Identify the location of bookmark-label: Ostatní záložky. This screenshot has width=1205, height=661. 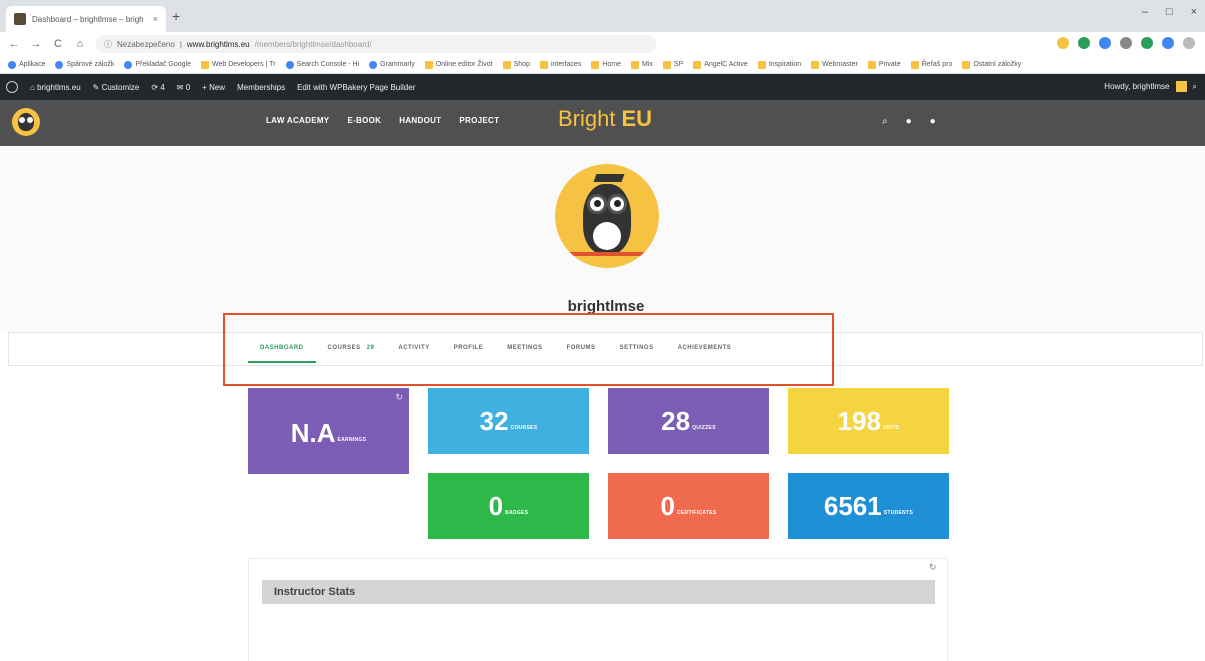
(997, 64).